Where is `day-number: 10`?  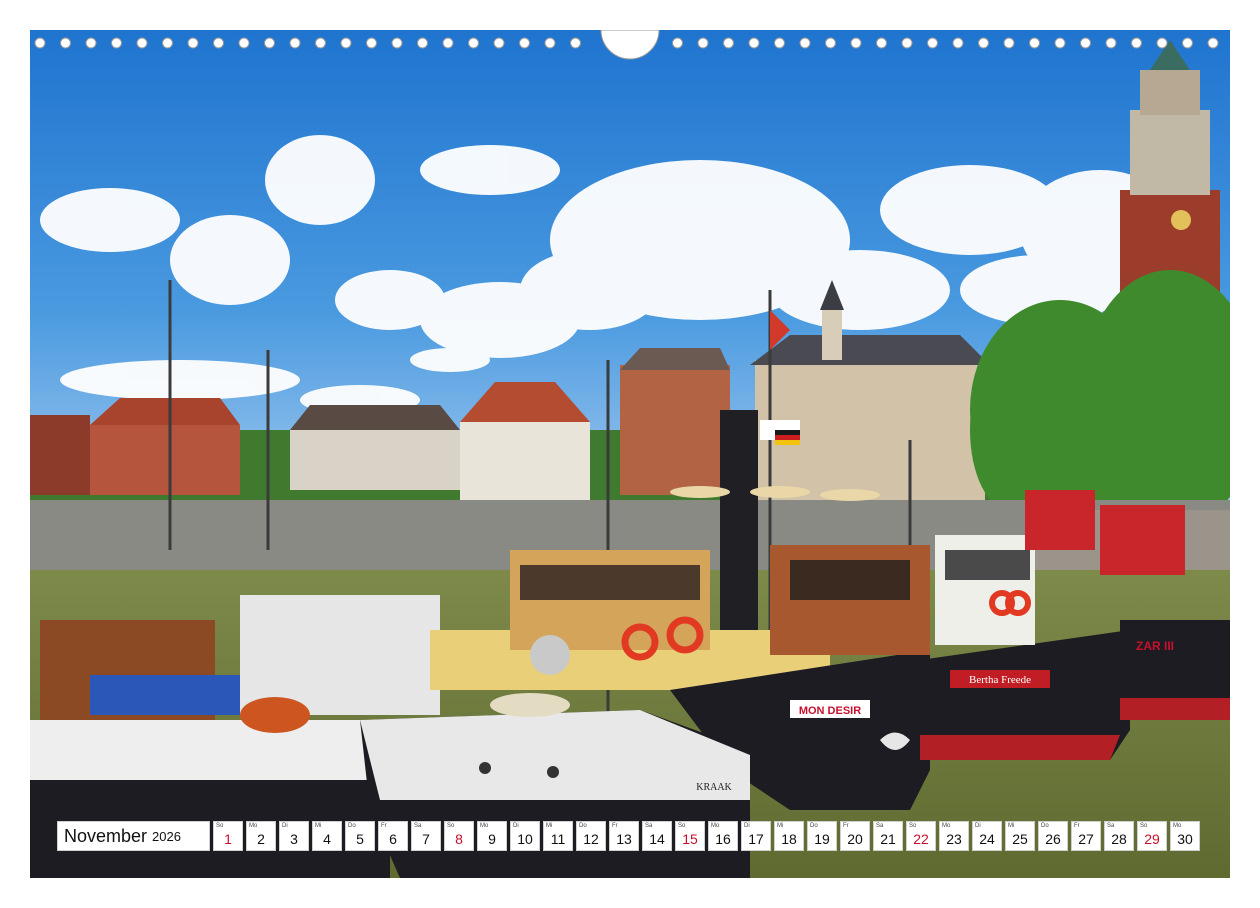 day-number: 10 is located at coordinates (525, 839).